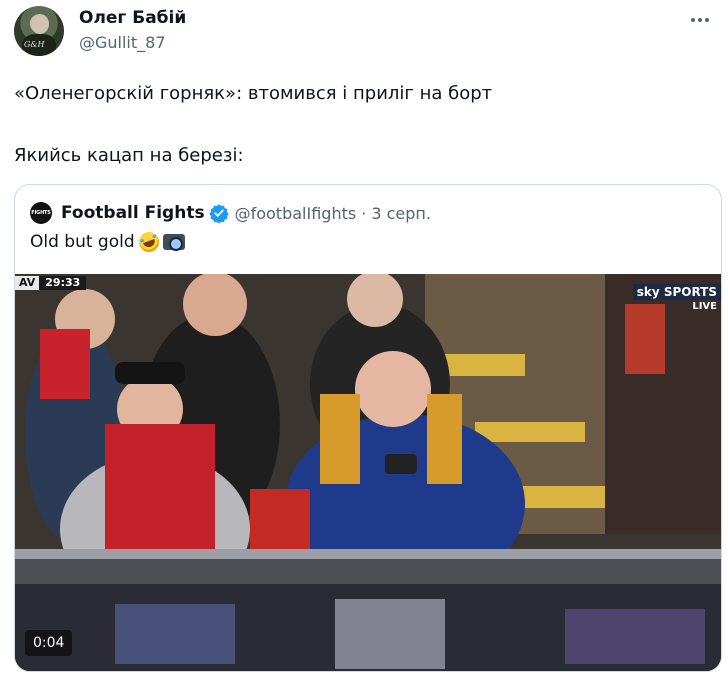 This screenshot has width=728, height=681. What do you see at coordinates (133, 213) in the screenshot?
I see `quoted-author-name: Football Fights` at bounding box center [133, 213].